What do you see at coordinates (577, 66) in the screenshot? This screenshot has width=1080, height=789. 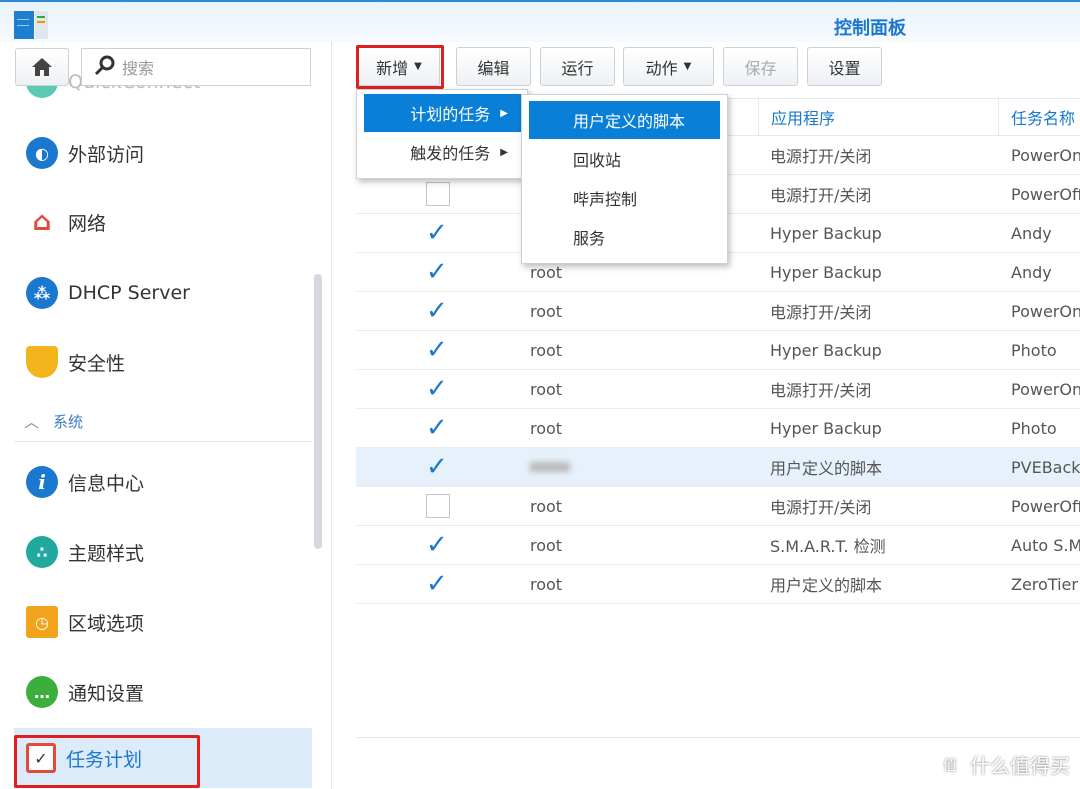 I see `run-button: 运行` at bounding box center [577, 66].